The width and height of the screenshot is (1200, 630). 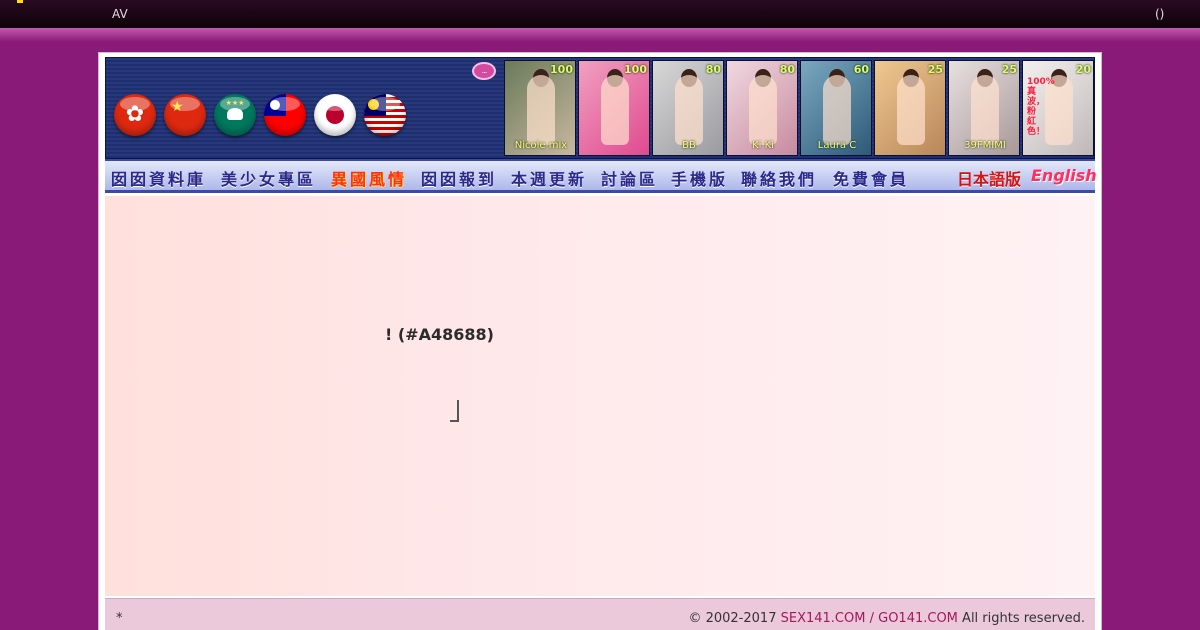 I want to click on nav-database: 囡囡資料庫, so click(x=158, y=178).